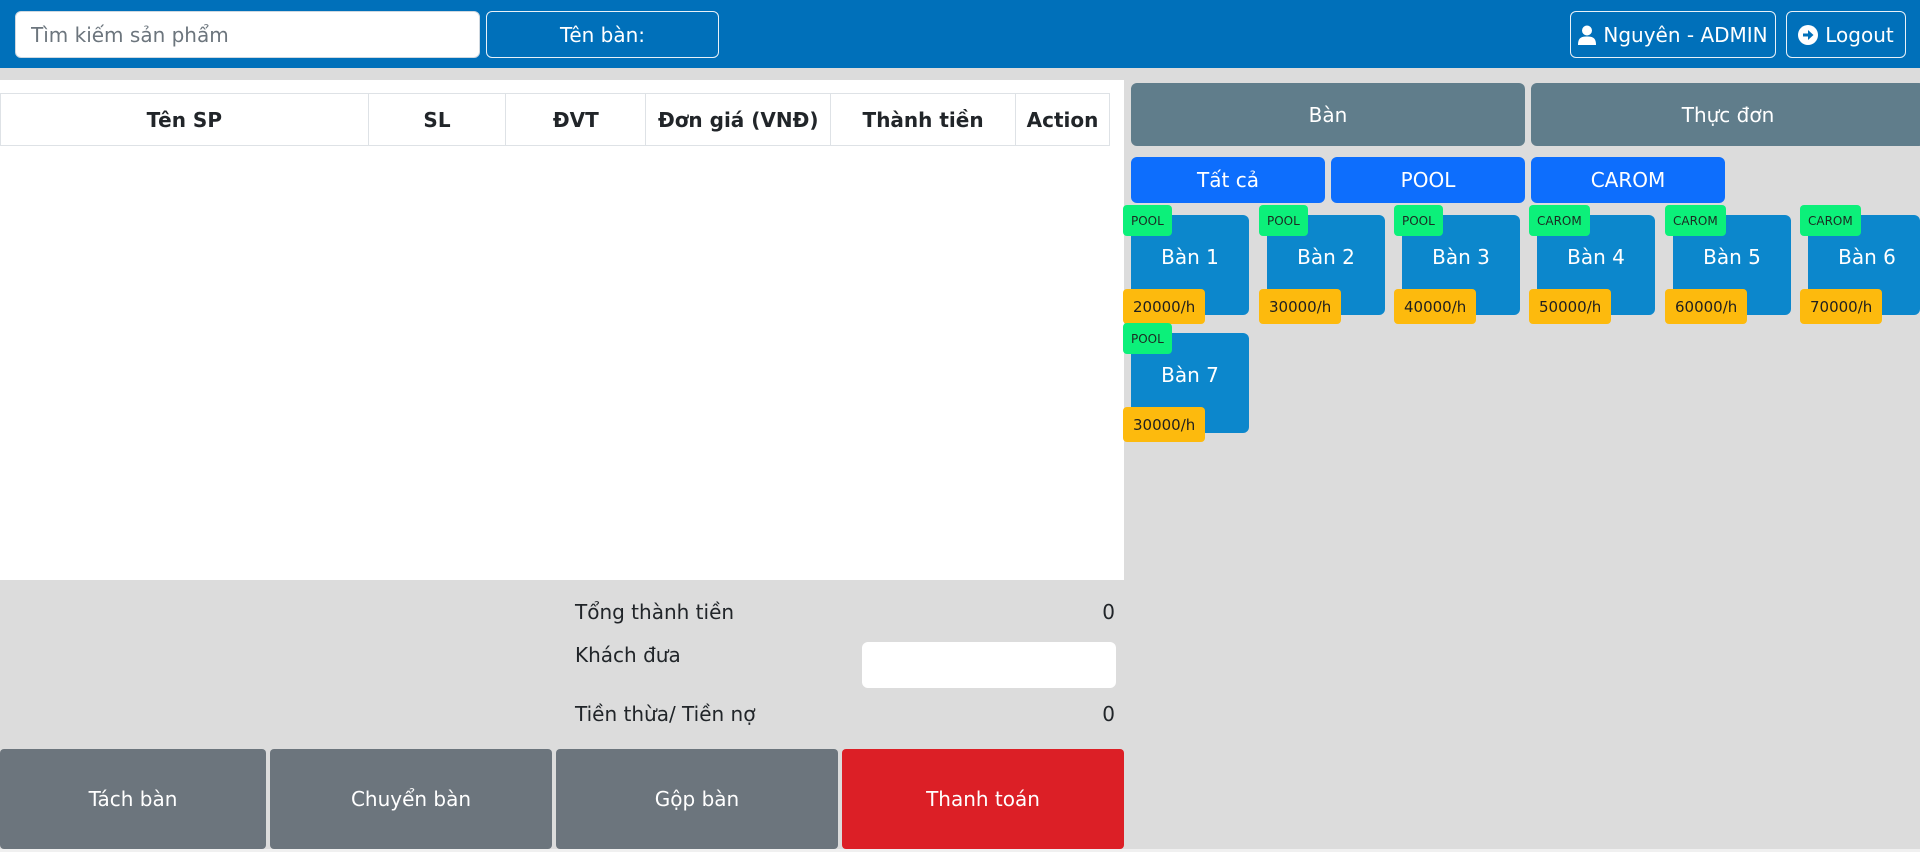  I want to click on tab-tables-label: Bàn, so click(1328, 114).